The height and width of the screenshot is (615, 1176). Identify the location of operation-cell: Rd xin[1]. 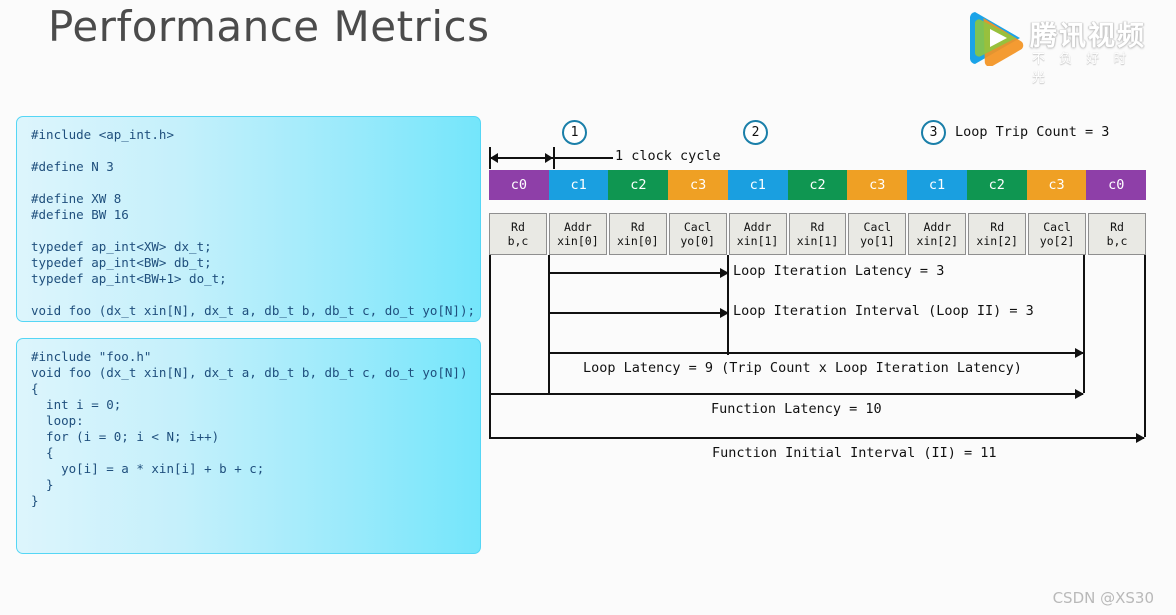
(817, 234).